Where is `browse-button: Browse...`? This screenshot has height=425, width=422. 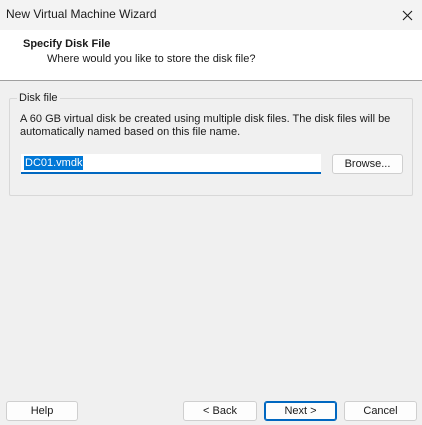 browse-button: Browse... is located at coordinates (367, 164).